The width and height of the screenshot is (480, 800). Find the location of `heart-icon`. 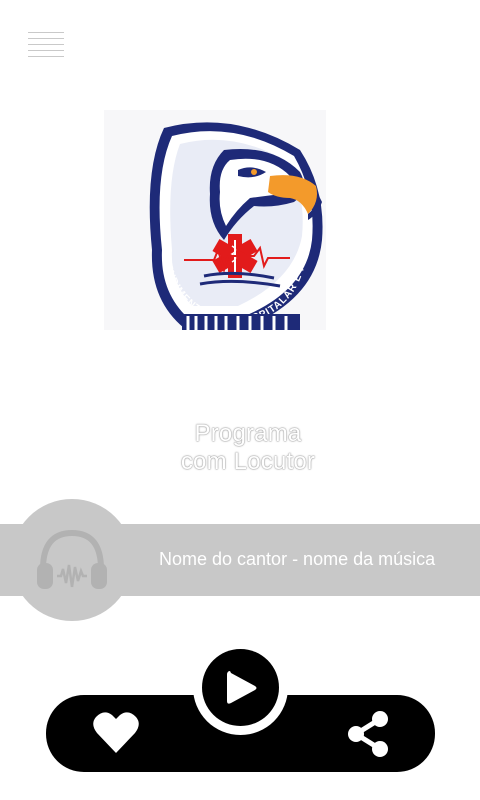

heart-icon is located at coordinates (116, 732).